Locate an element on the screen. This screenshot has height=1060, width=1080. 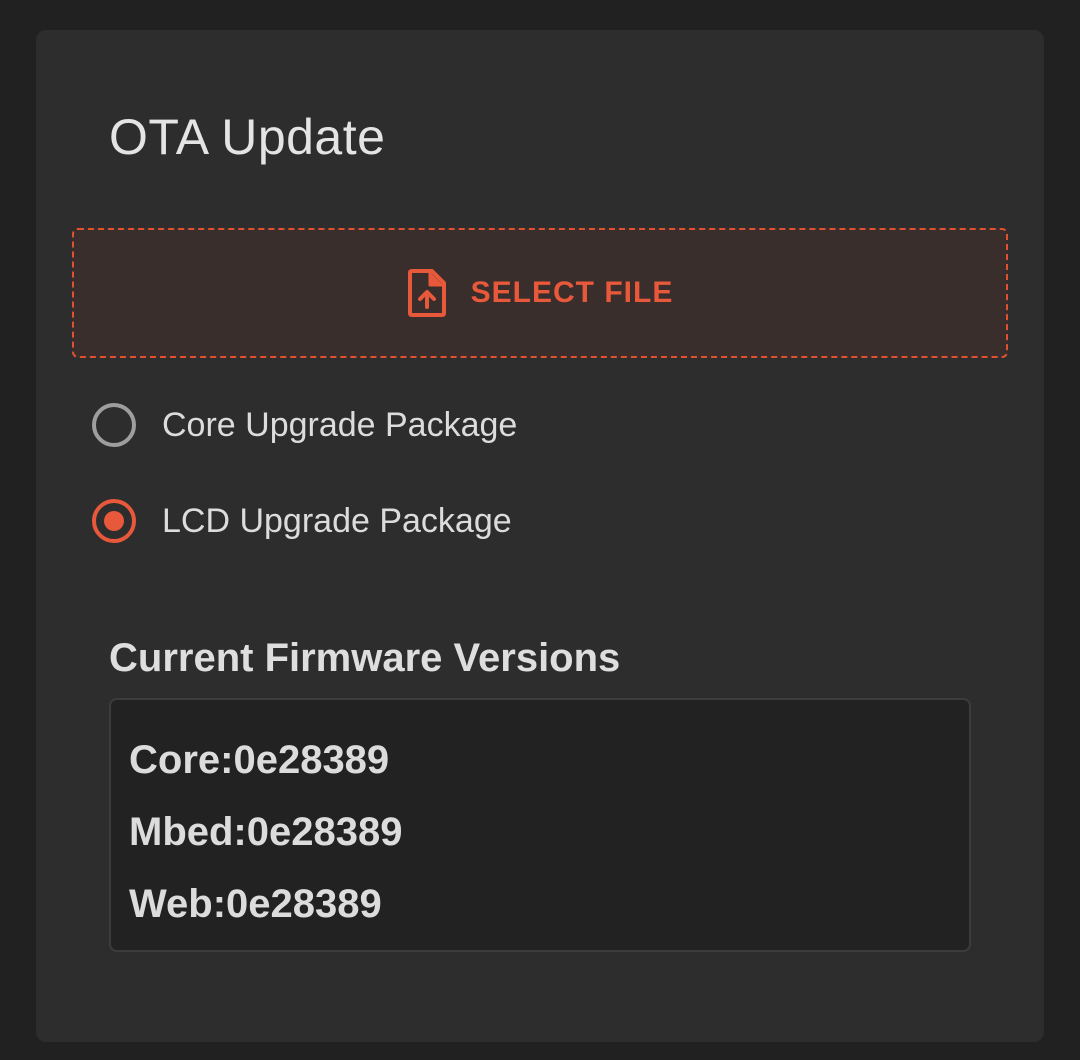
radio-label-core: Core Upgrade Package is located at coordinates (340, 424).